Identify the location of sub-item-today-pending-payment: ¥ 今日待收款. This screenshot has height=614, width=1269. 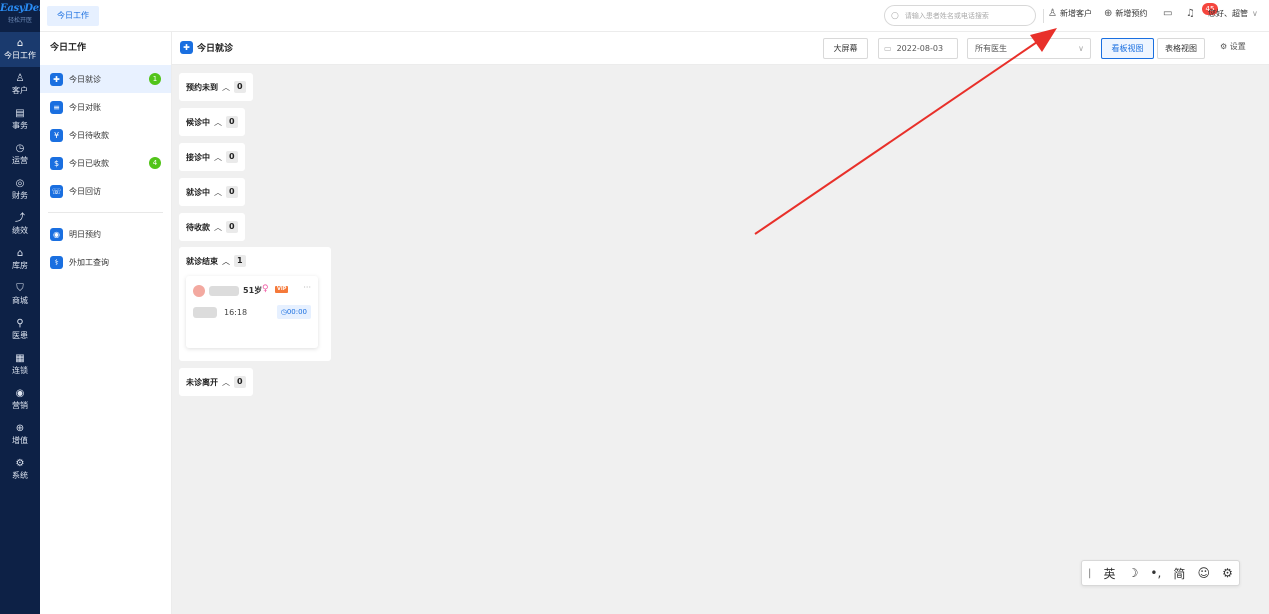
(105, 135).